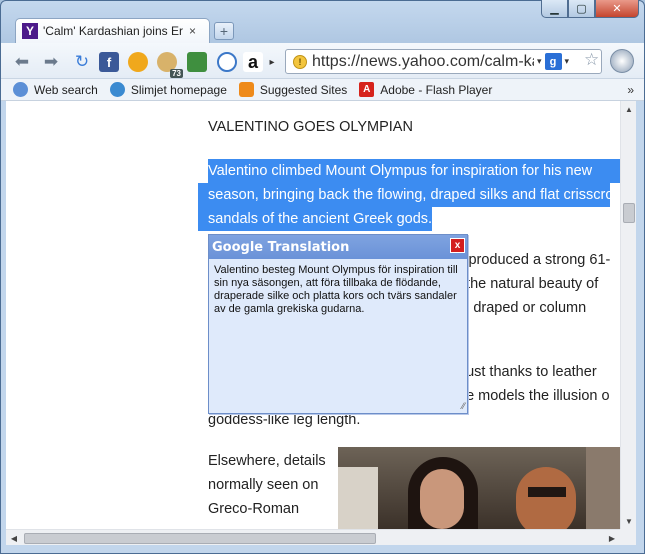  What do you see at coordinates (629, 521) in the screenshot?
I see `scroll-down-icon: ▼` at bounding box center [629, 521].